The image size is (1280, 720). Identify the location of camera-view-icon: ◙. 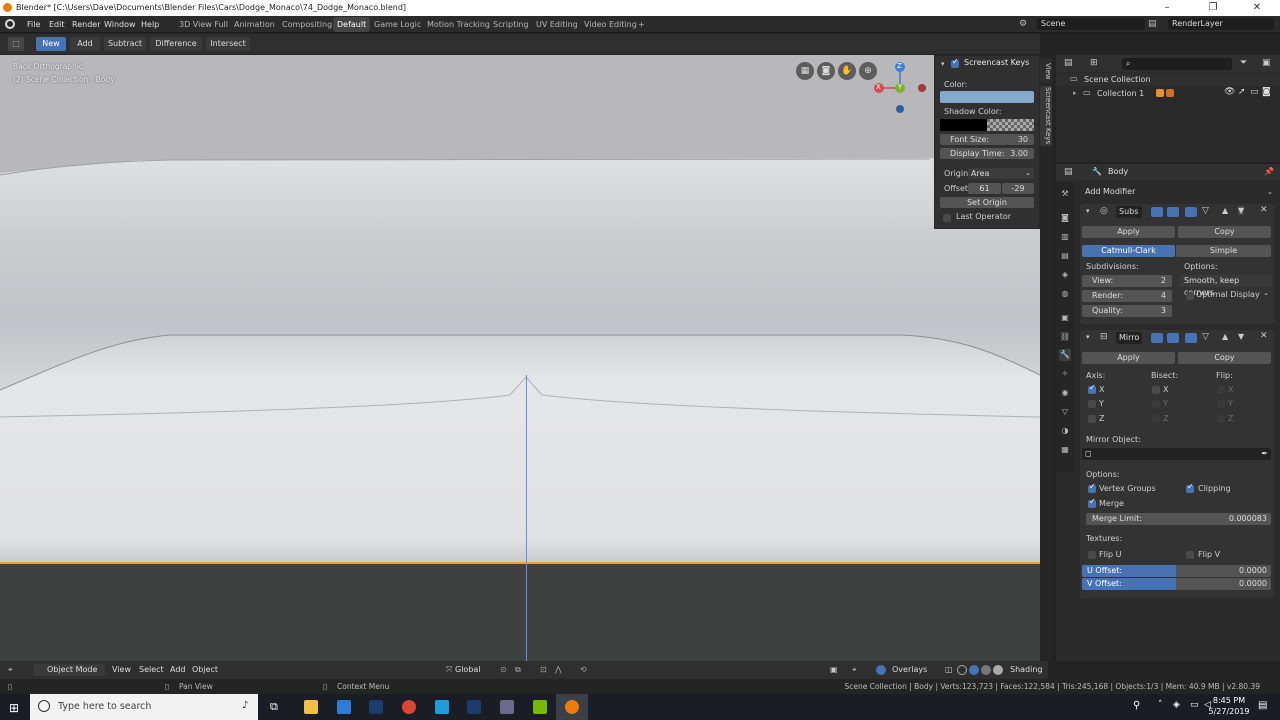
(826, 71).